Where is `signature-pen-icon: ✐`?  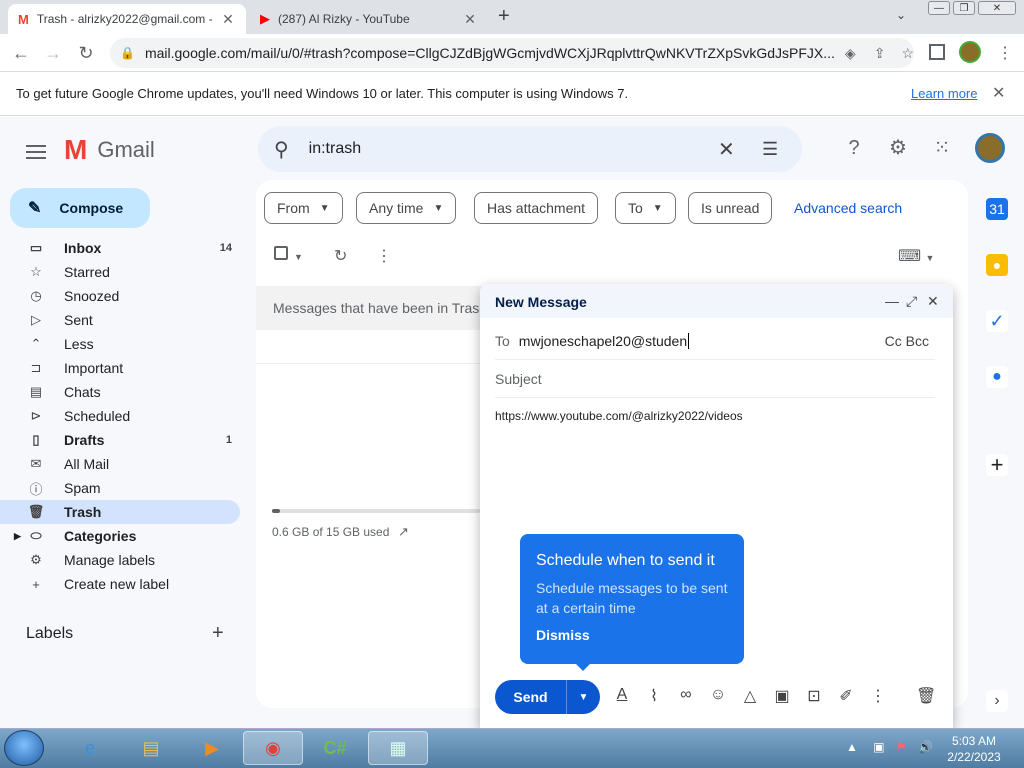 signature-pen-icon: ✐ is located at coordinates (846, 696).